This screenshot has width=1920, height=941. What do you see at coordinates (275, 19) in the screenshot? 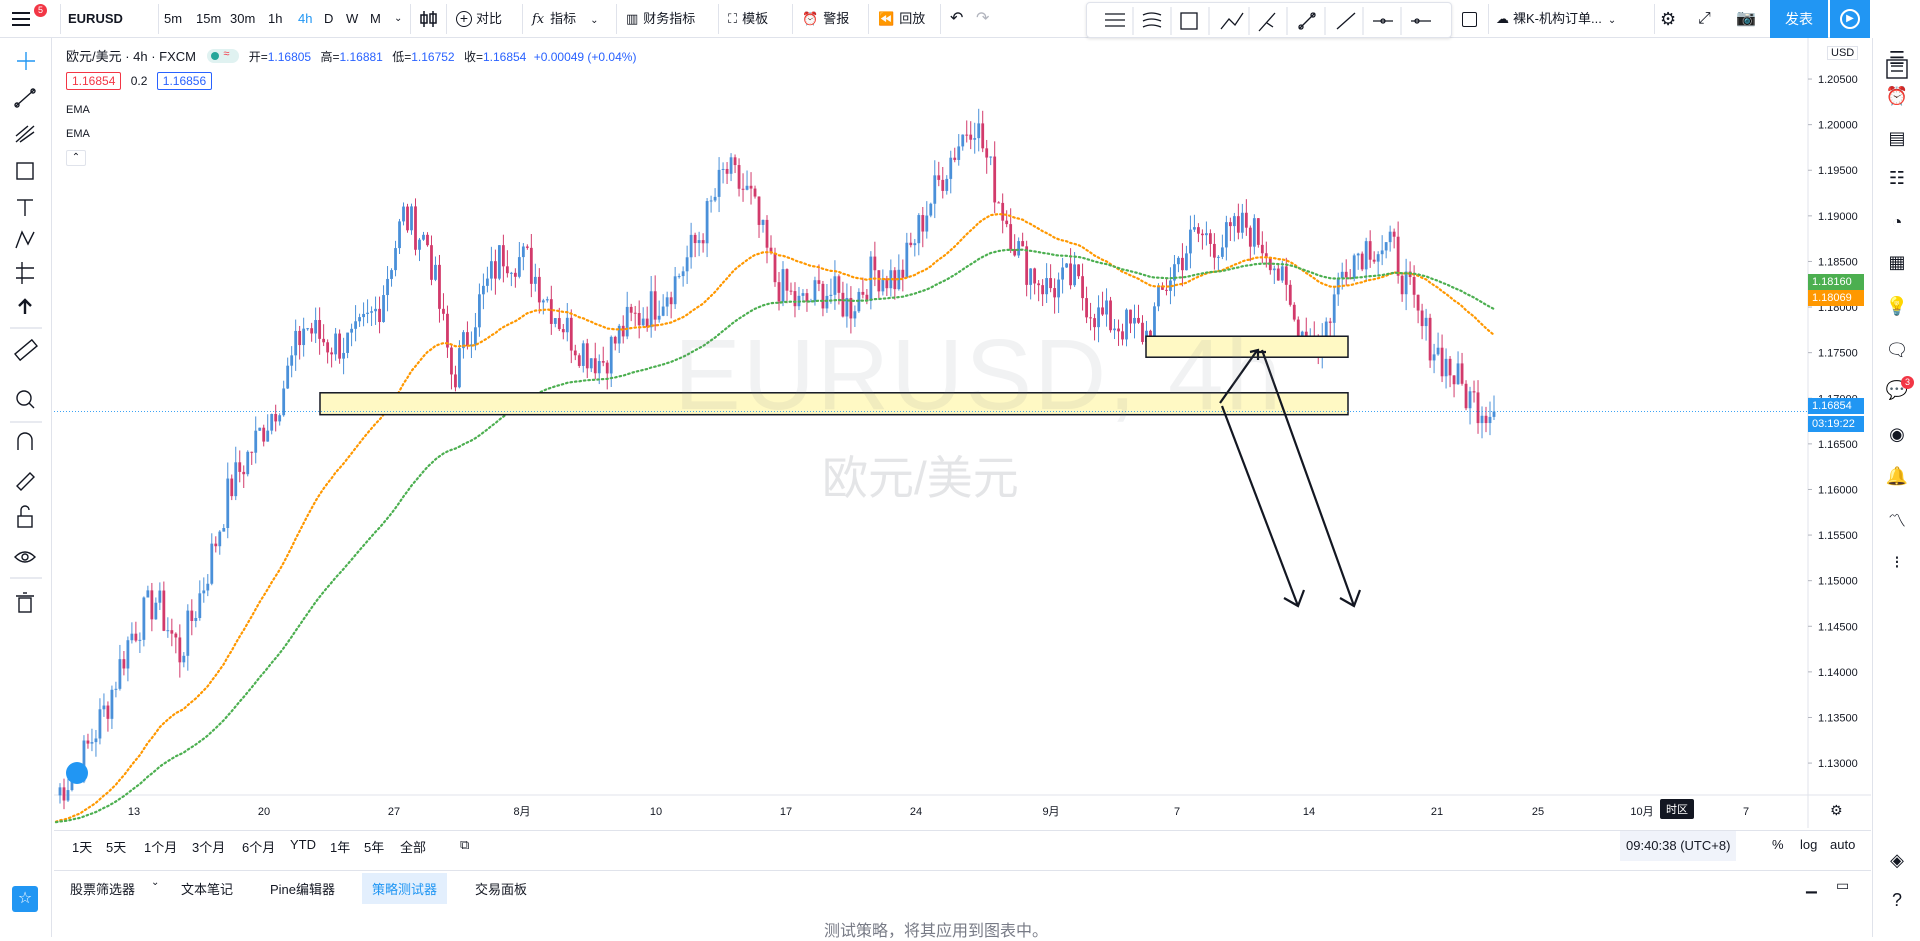
I see `interval-1h: 1h` at bounding box center [275, 19].